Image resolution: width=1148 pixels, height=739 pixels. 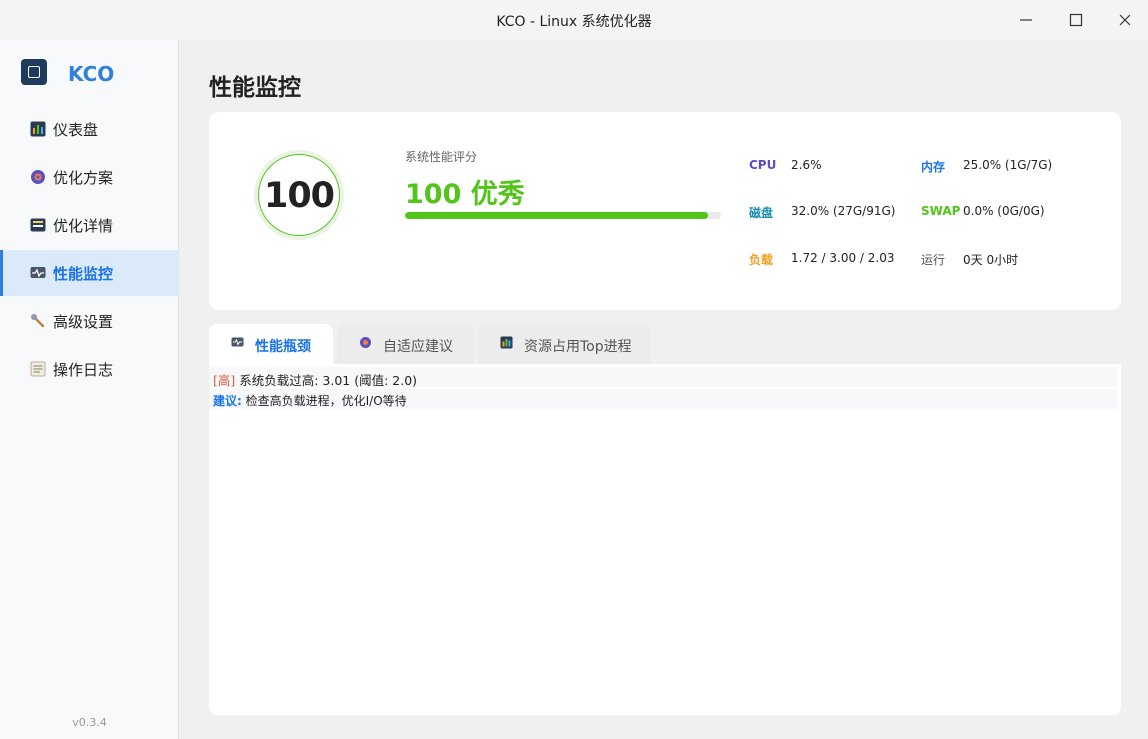 What do you see at coordinates (76, 130) in the screenshot?
I see `sidebar-item-label: 仪表盘` at bounding box center [76, 130].